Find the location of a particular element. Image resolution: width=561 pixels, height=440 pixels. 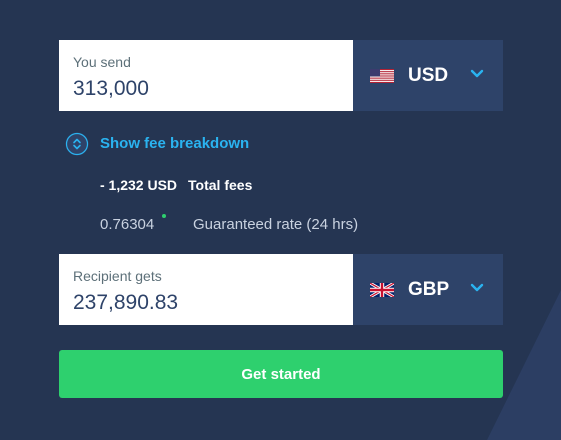

total-fee-amount: - 1,232 USD is located at coordinates (139, 185).